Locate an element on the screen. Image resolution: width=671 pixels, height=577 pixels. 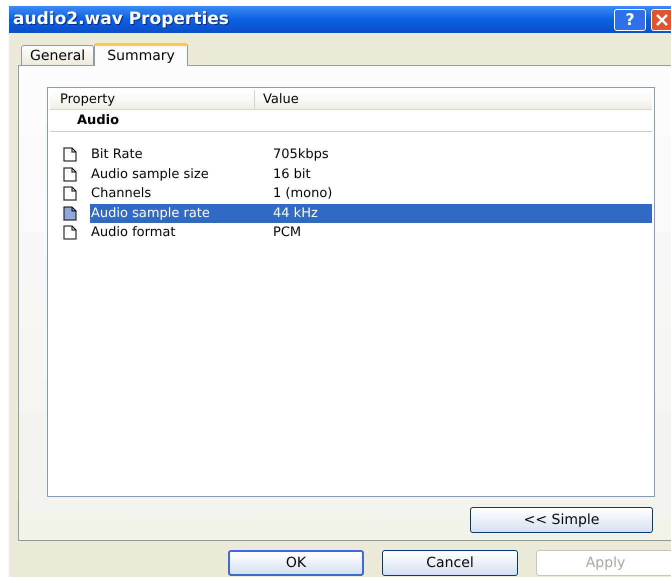
help-button: ? is located at coordinates (630, 19).